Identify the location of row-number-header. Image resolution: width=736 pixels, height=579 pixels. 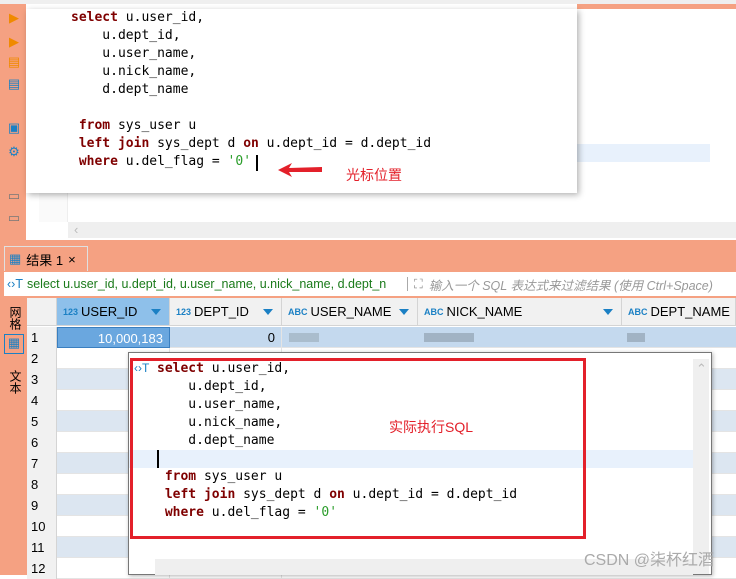
(42, 312).